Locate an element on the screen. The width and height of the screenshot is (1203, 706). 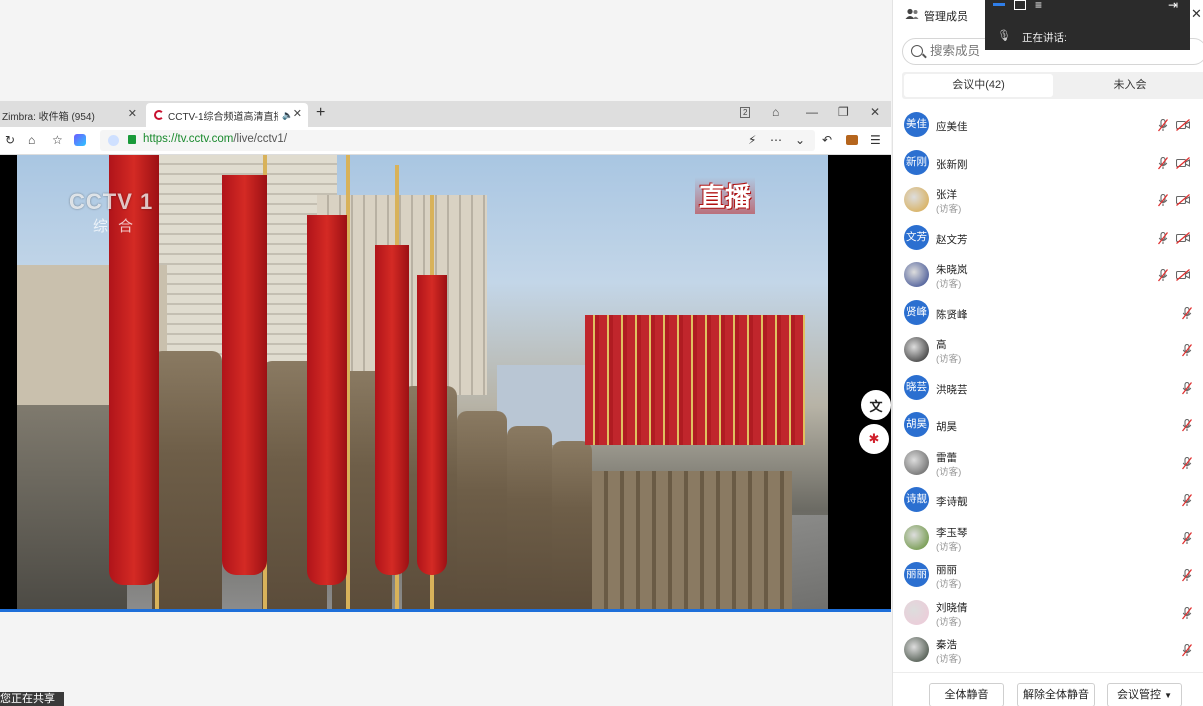
more-icon: ⋯ is located at coordinates (776, 140).